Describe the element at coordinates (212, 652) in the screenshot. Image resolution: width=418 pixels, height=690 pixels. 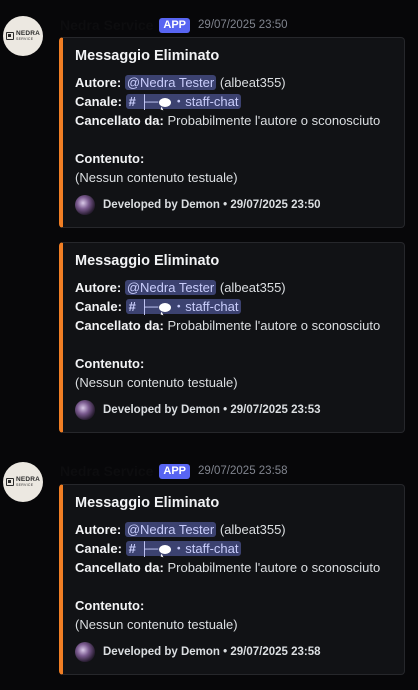
I see `footer-text: Developed by Demon • 29/07/2025 23:58` at that location.